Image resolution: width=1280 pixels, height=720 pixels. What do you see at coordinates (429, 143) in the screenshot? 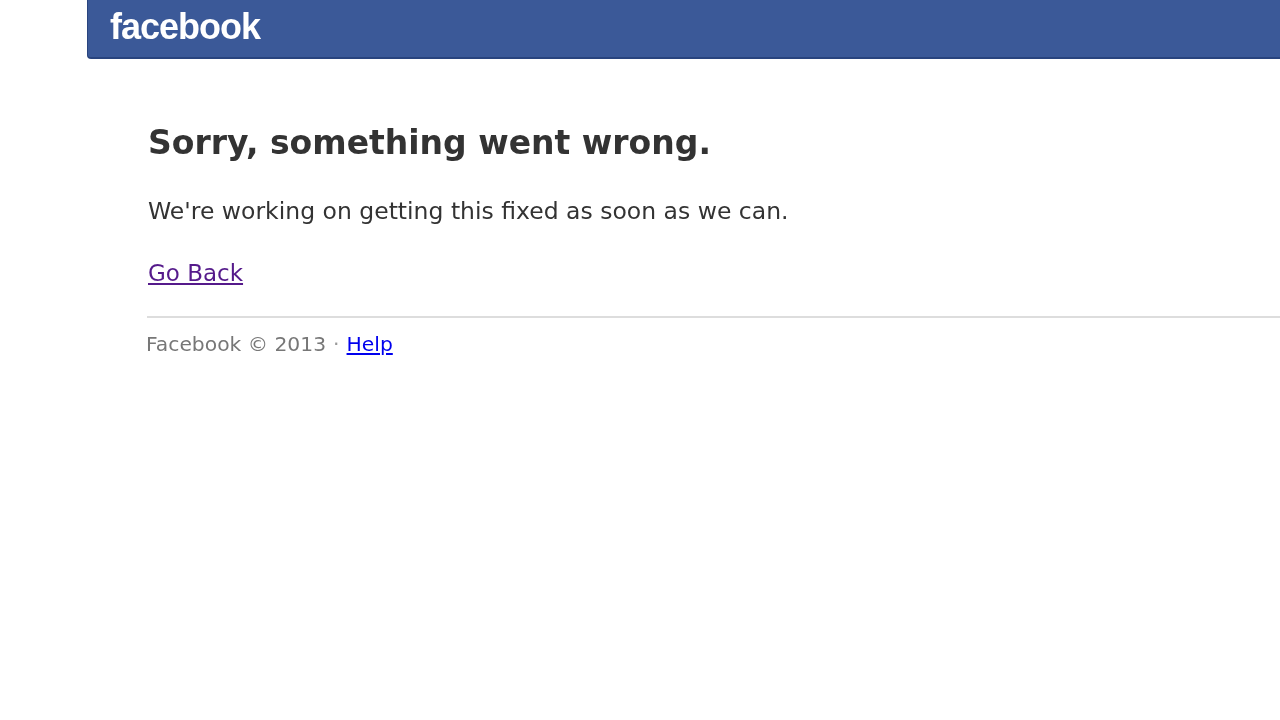
I see `error-title: Sorry, something went wrong.` at bounding box center [429, 143].